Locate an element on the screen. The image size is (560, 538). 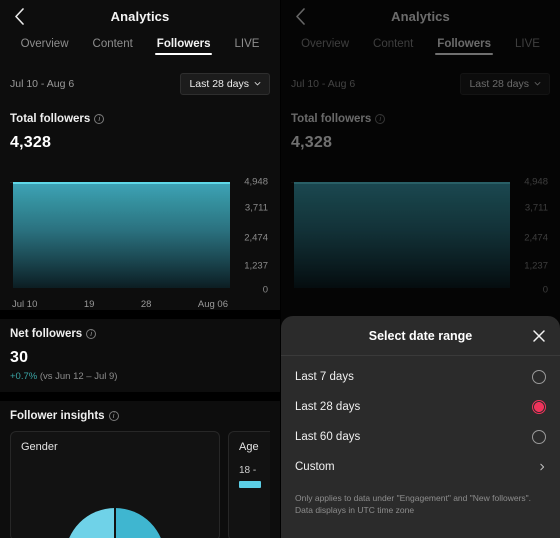
total-followers-chart: 4,948 3,711 2,474 1,237 0 is located at coordinates (420, 235).